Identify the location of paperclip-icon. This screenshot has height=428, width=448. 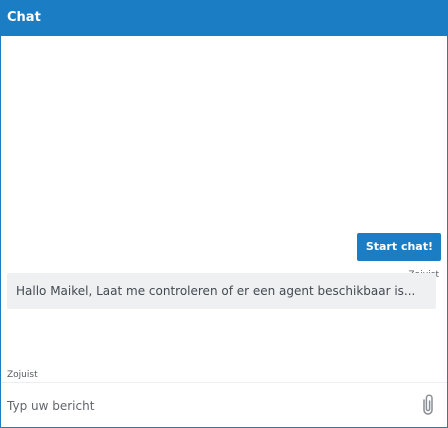
(428, 404).